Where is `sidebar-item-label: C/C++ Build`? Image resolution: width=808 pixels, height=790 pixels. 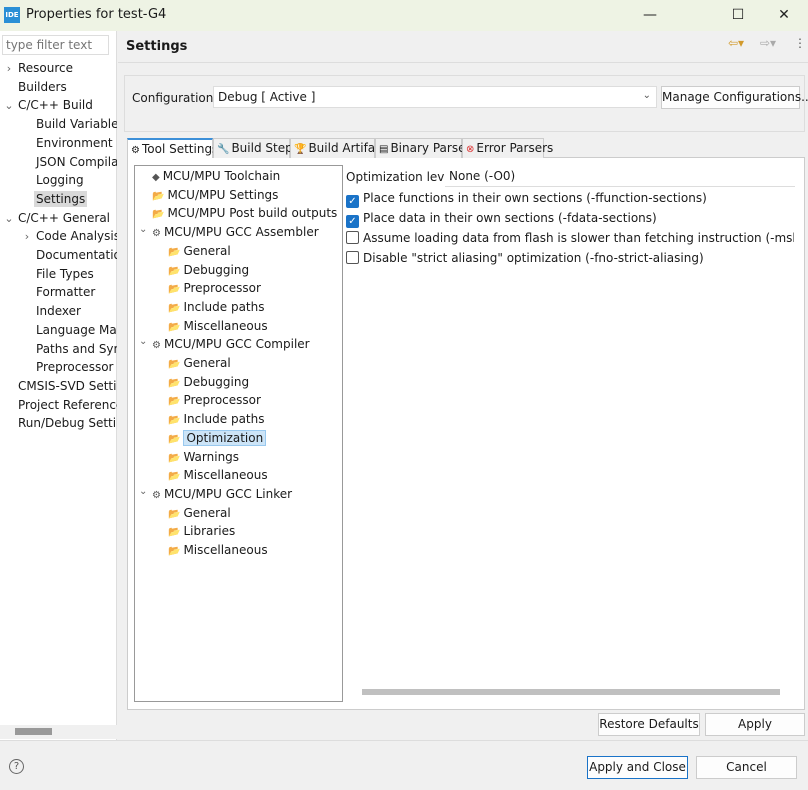 sidebar-item-label: C/C++ Build is located at coordinates (55, 105).